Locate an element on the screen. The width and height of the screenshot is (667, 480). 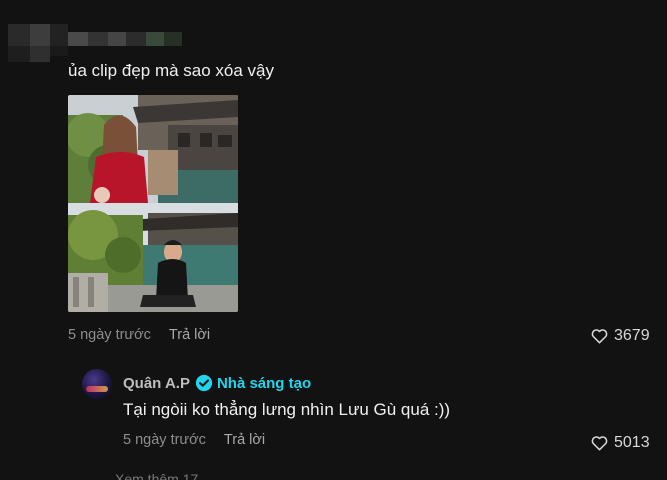
creator-badge: Nhà sáng tạo is located at coordinates (253, 383).